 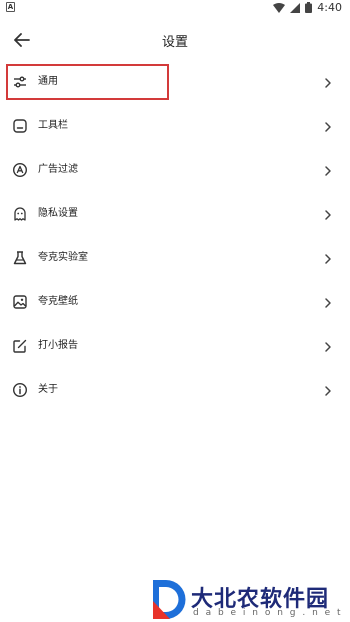 I want to click on selection-highlight, so click(x=87, y=82).